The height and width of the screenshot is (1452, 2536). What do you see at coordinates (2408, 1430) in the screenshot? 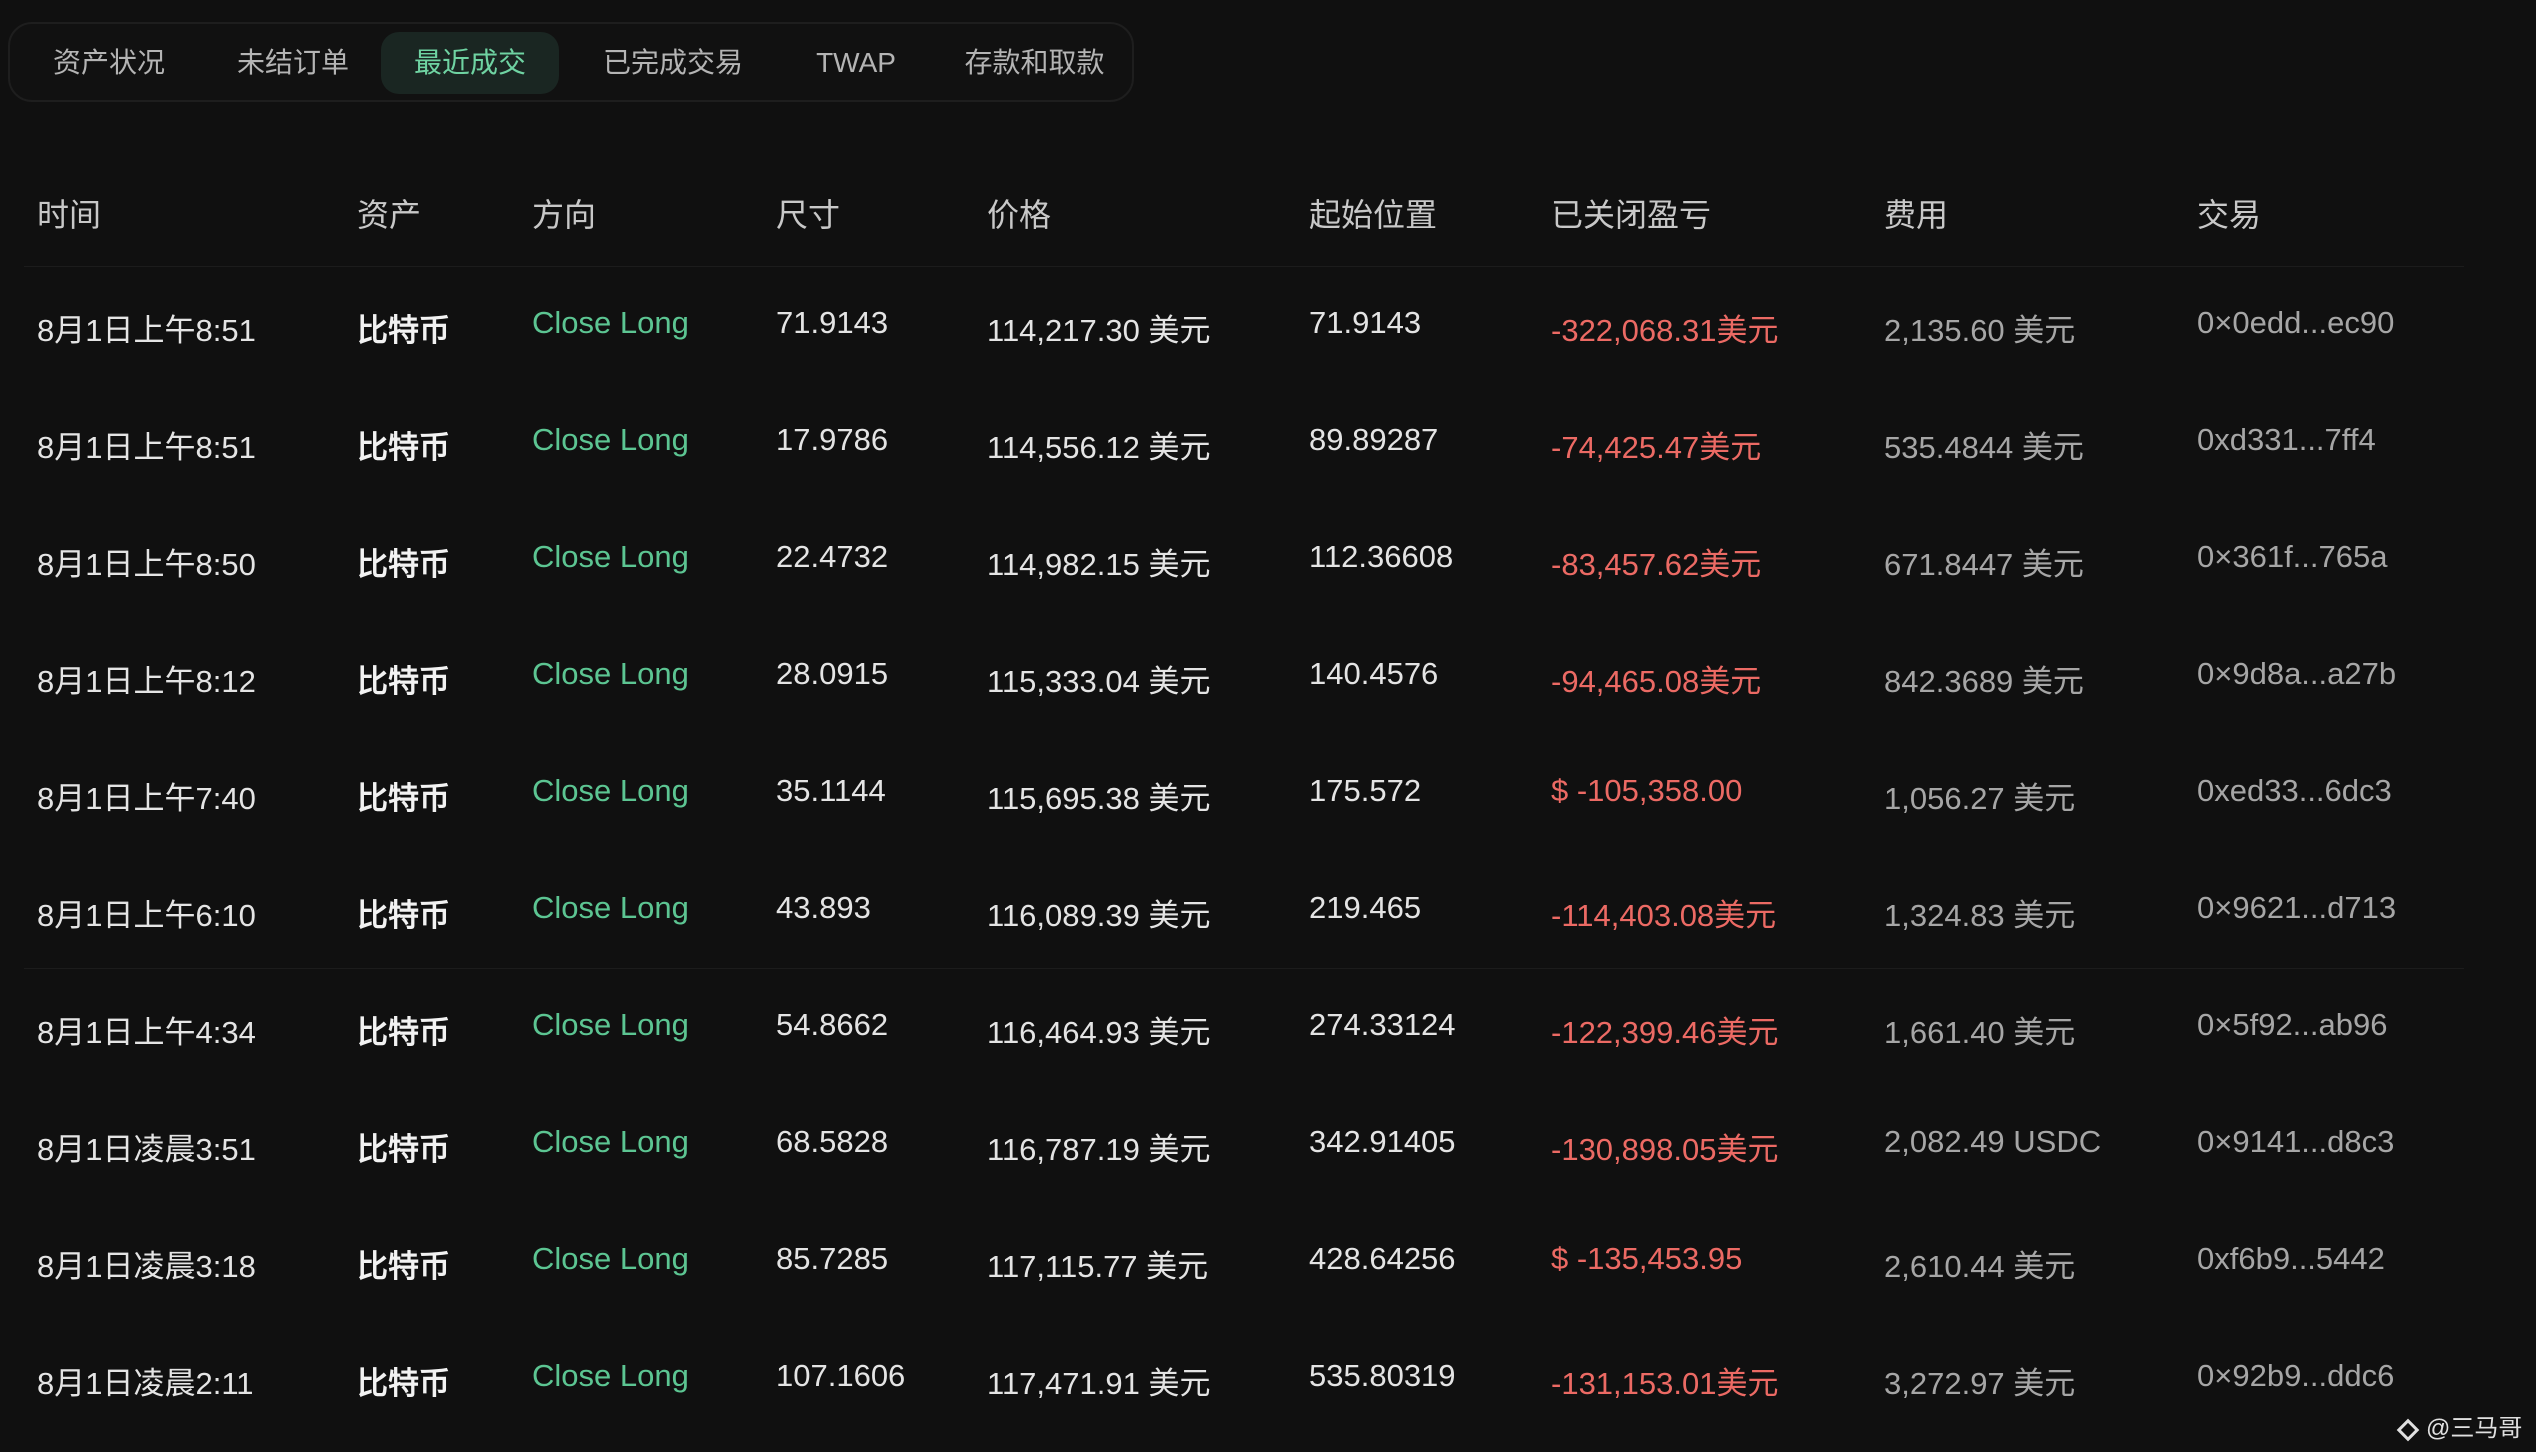
I see `diamond-logo-icon` at bounding box center [2408, 1430].